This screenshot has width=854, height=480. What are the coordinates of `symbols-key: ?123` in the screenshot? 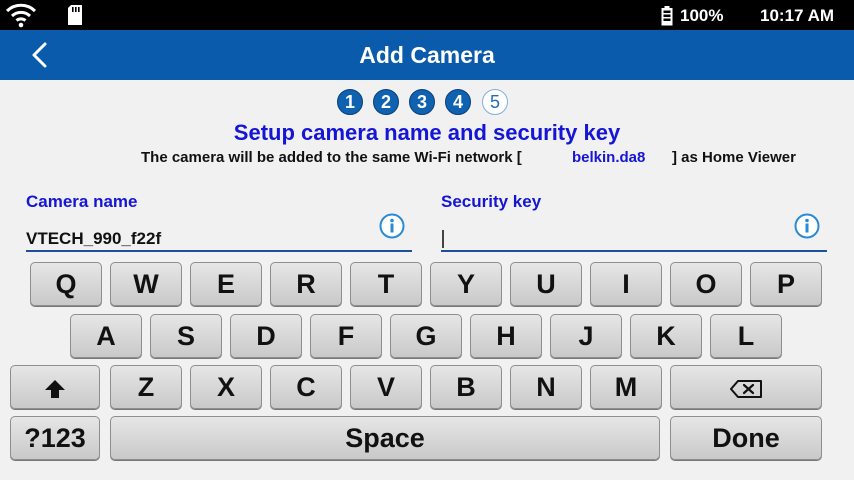 It's located at (55, 438).